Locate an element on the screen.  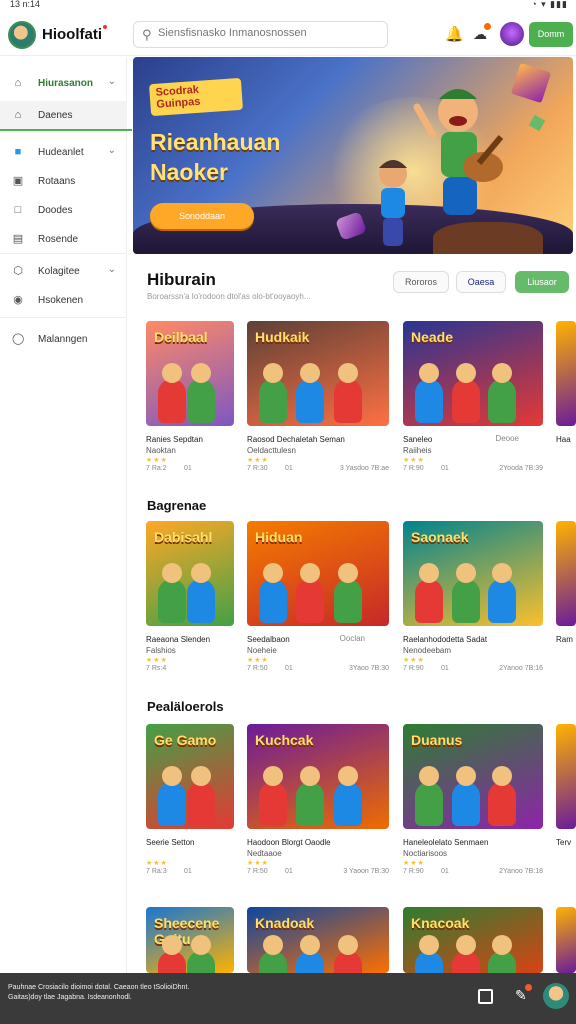
game-thumbnail: Kuchcak is located at coordinates (318, 776).